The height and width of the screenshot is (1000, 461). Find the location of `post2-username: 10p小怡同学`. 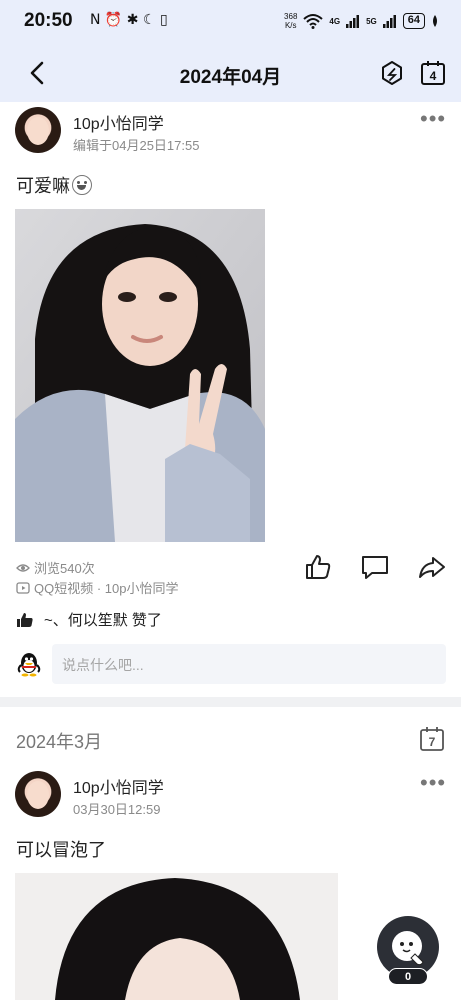

post2-username: 10p小怡同学 is located at coordinates (118, 786).